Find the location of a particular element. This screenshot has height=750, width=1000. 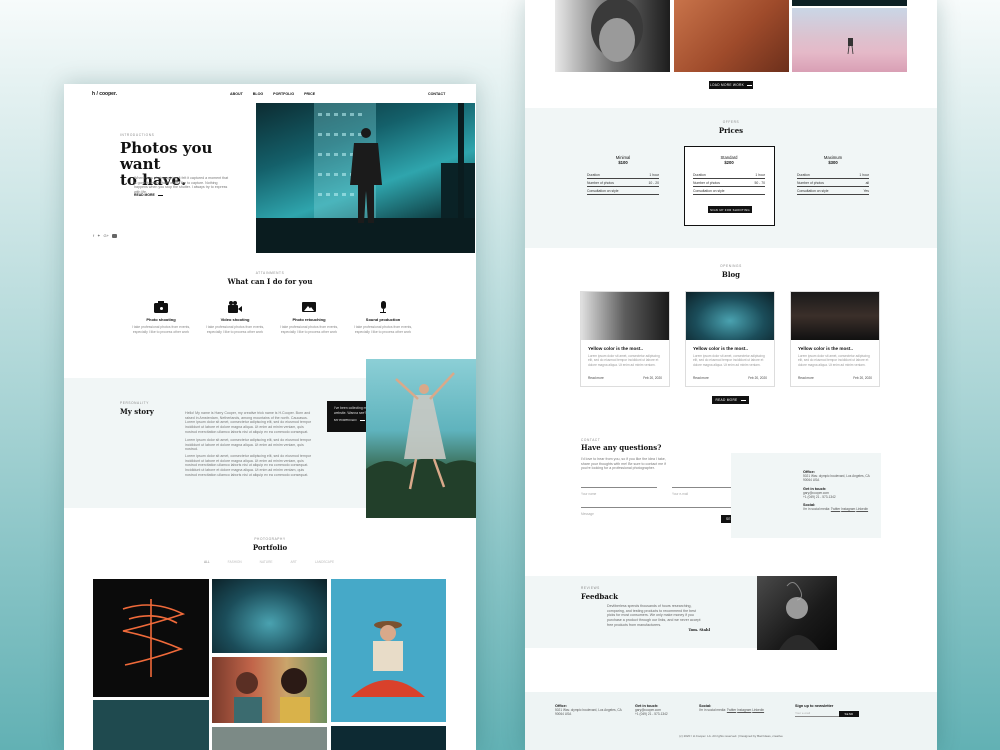

portfolio-photo-pink-lake is located at coordinates (849, 40).